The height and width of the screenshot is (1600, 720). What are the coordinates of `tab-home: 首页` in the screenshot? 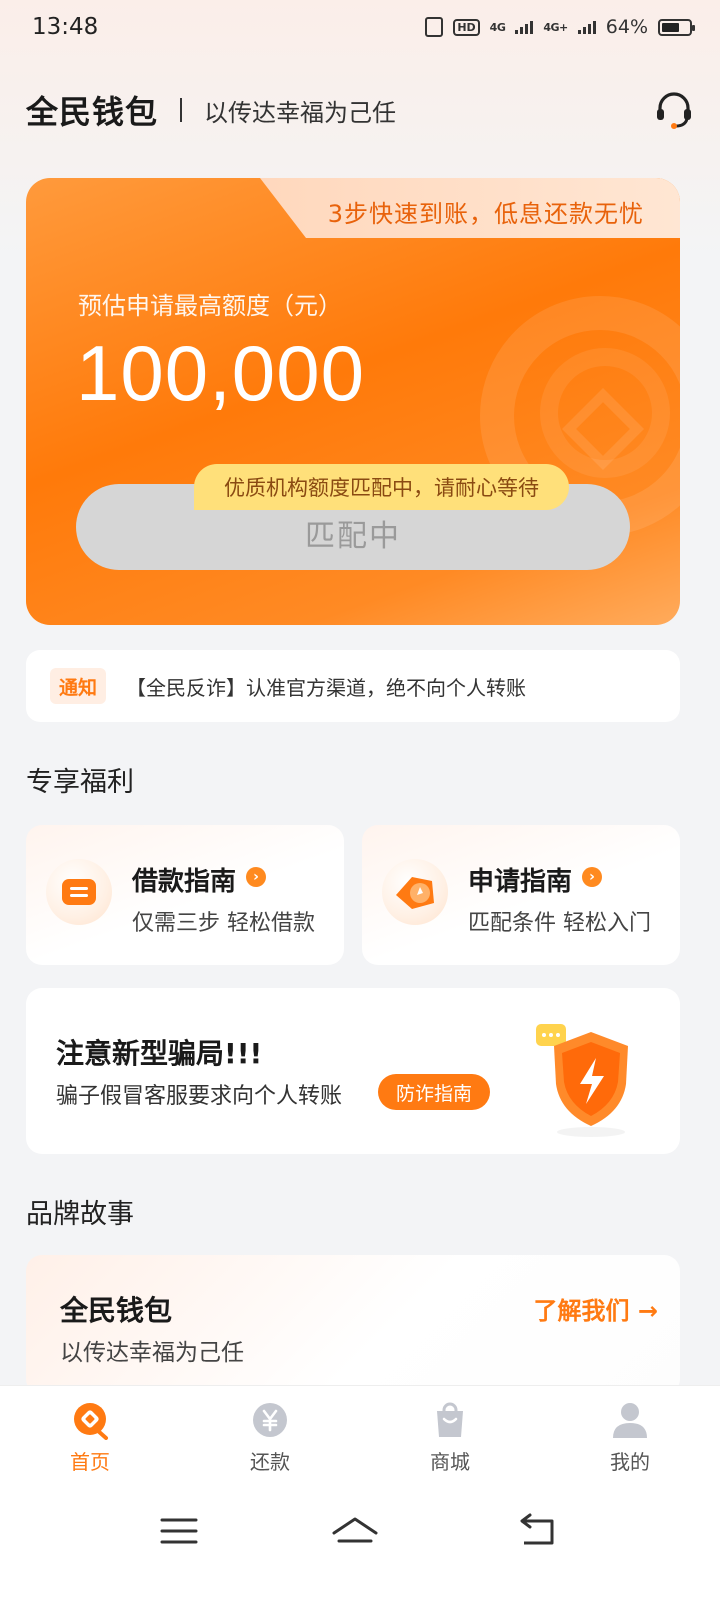 It's located at (90, 1435).